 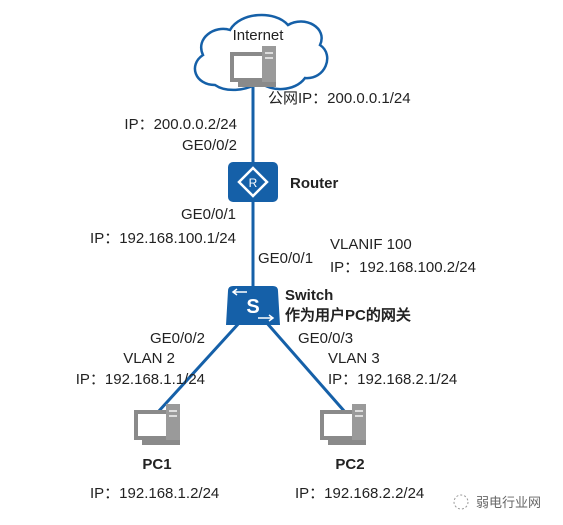 What do you see at coordinates (149, 358) in the screenshot?
I see `switch-left-vlan: VLAN 2` at bounding box center [149, 358].